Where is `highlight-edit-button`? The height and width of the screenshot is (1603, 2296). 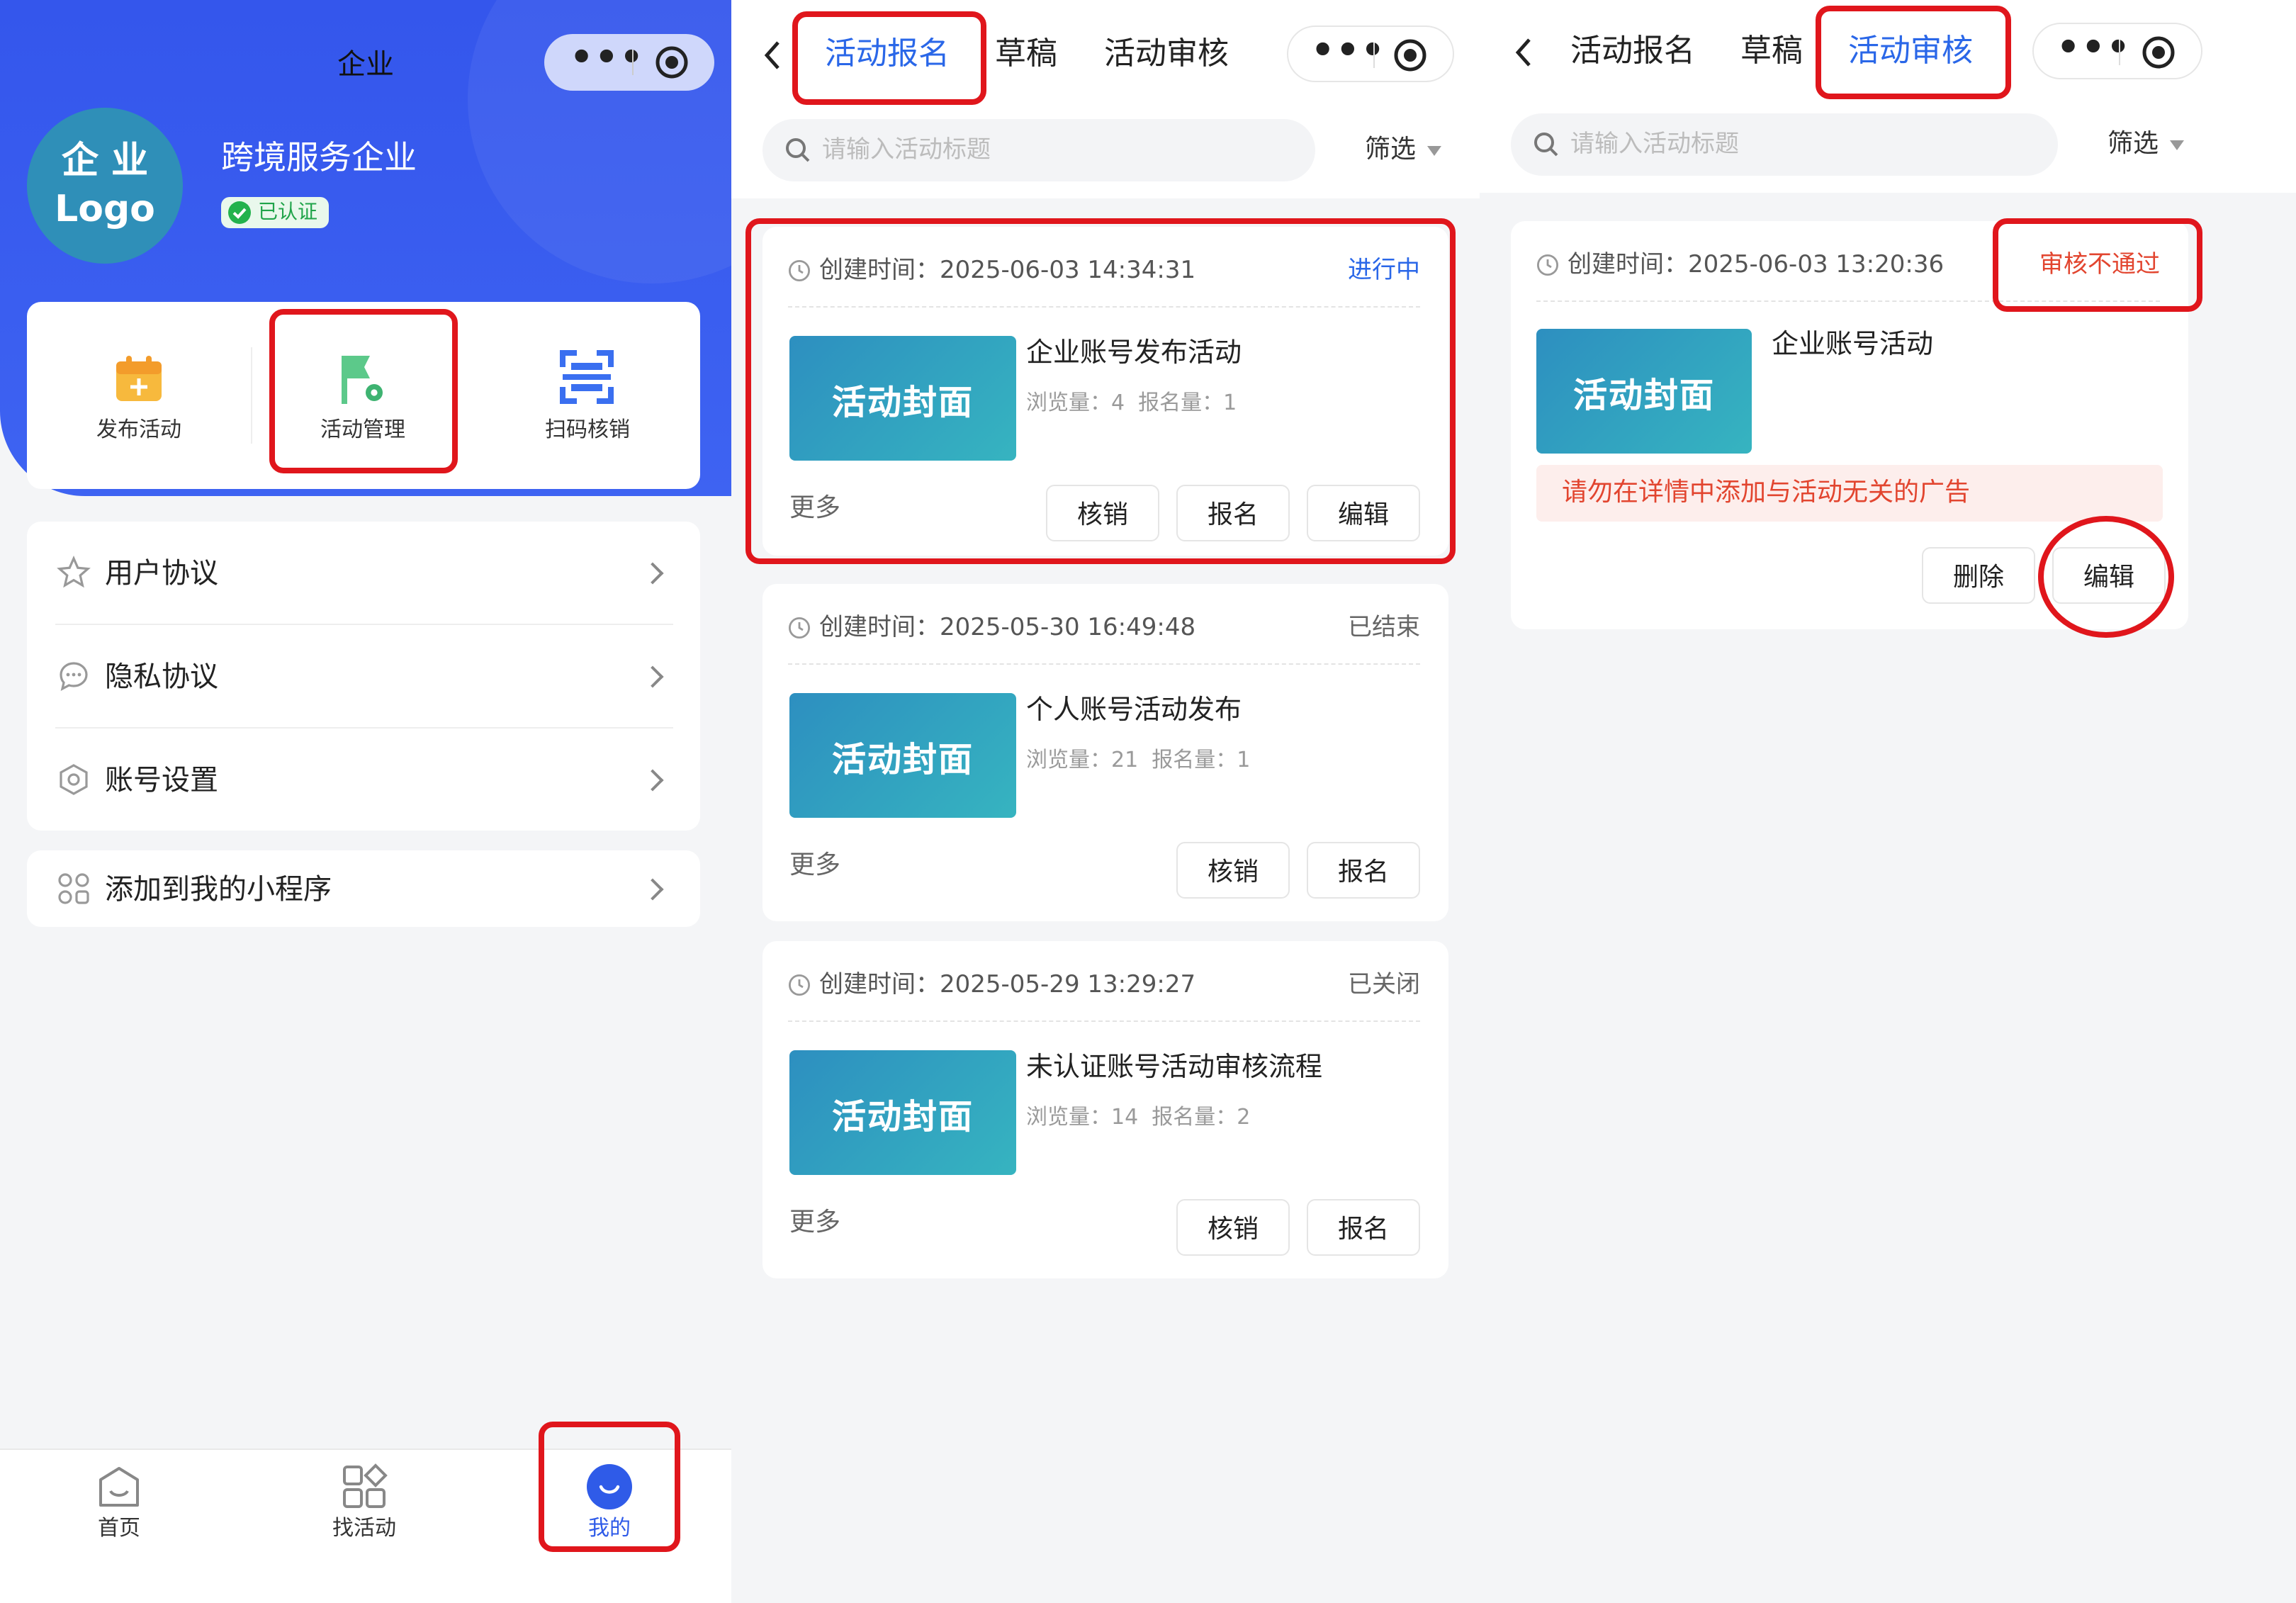 highlight-edit-button is located at coordinates (2106, 577).